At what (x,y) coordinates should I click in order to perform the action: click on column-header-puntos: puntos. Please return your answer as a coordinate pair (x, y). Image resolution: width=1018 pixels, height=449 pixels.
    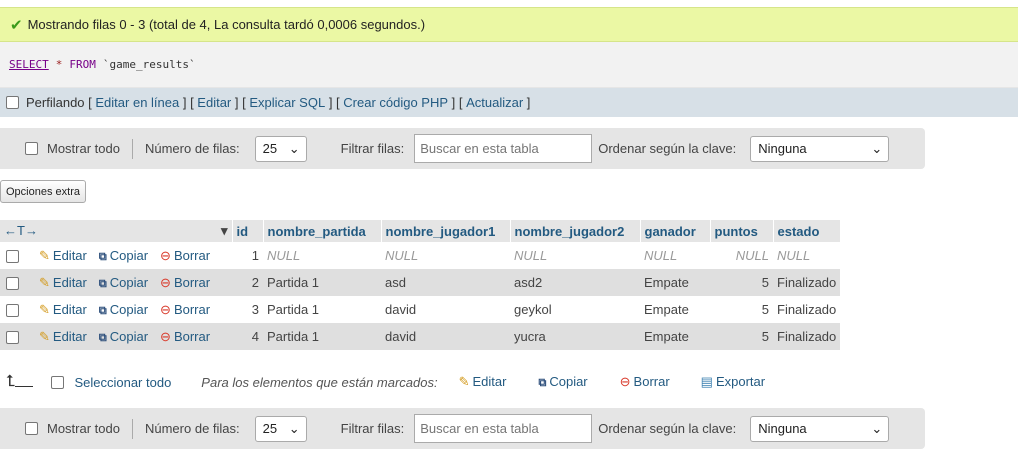
    Looking at the image, I should click on (742, 231).